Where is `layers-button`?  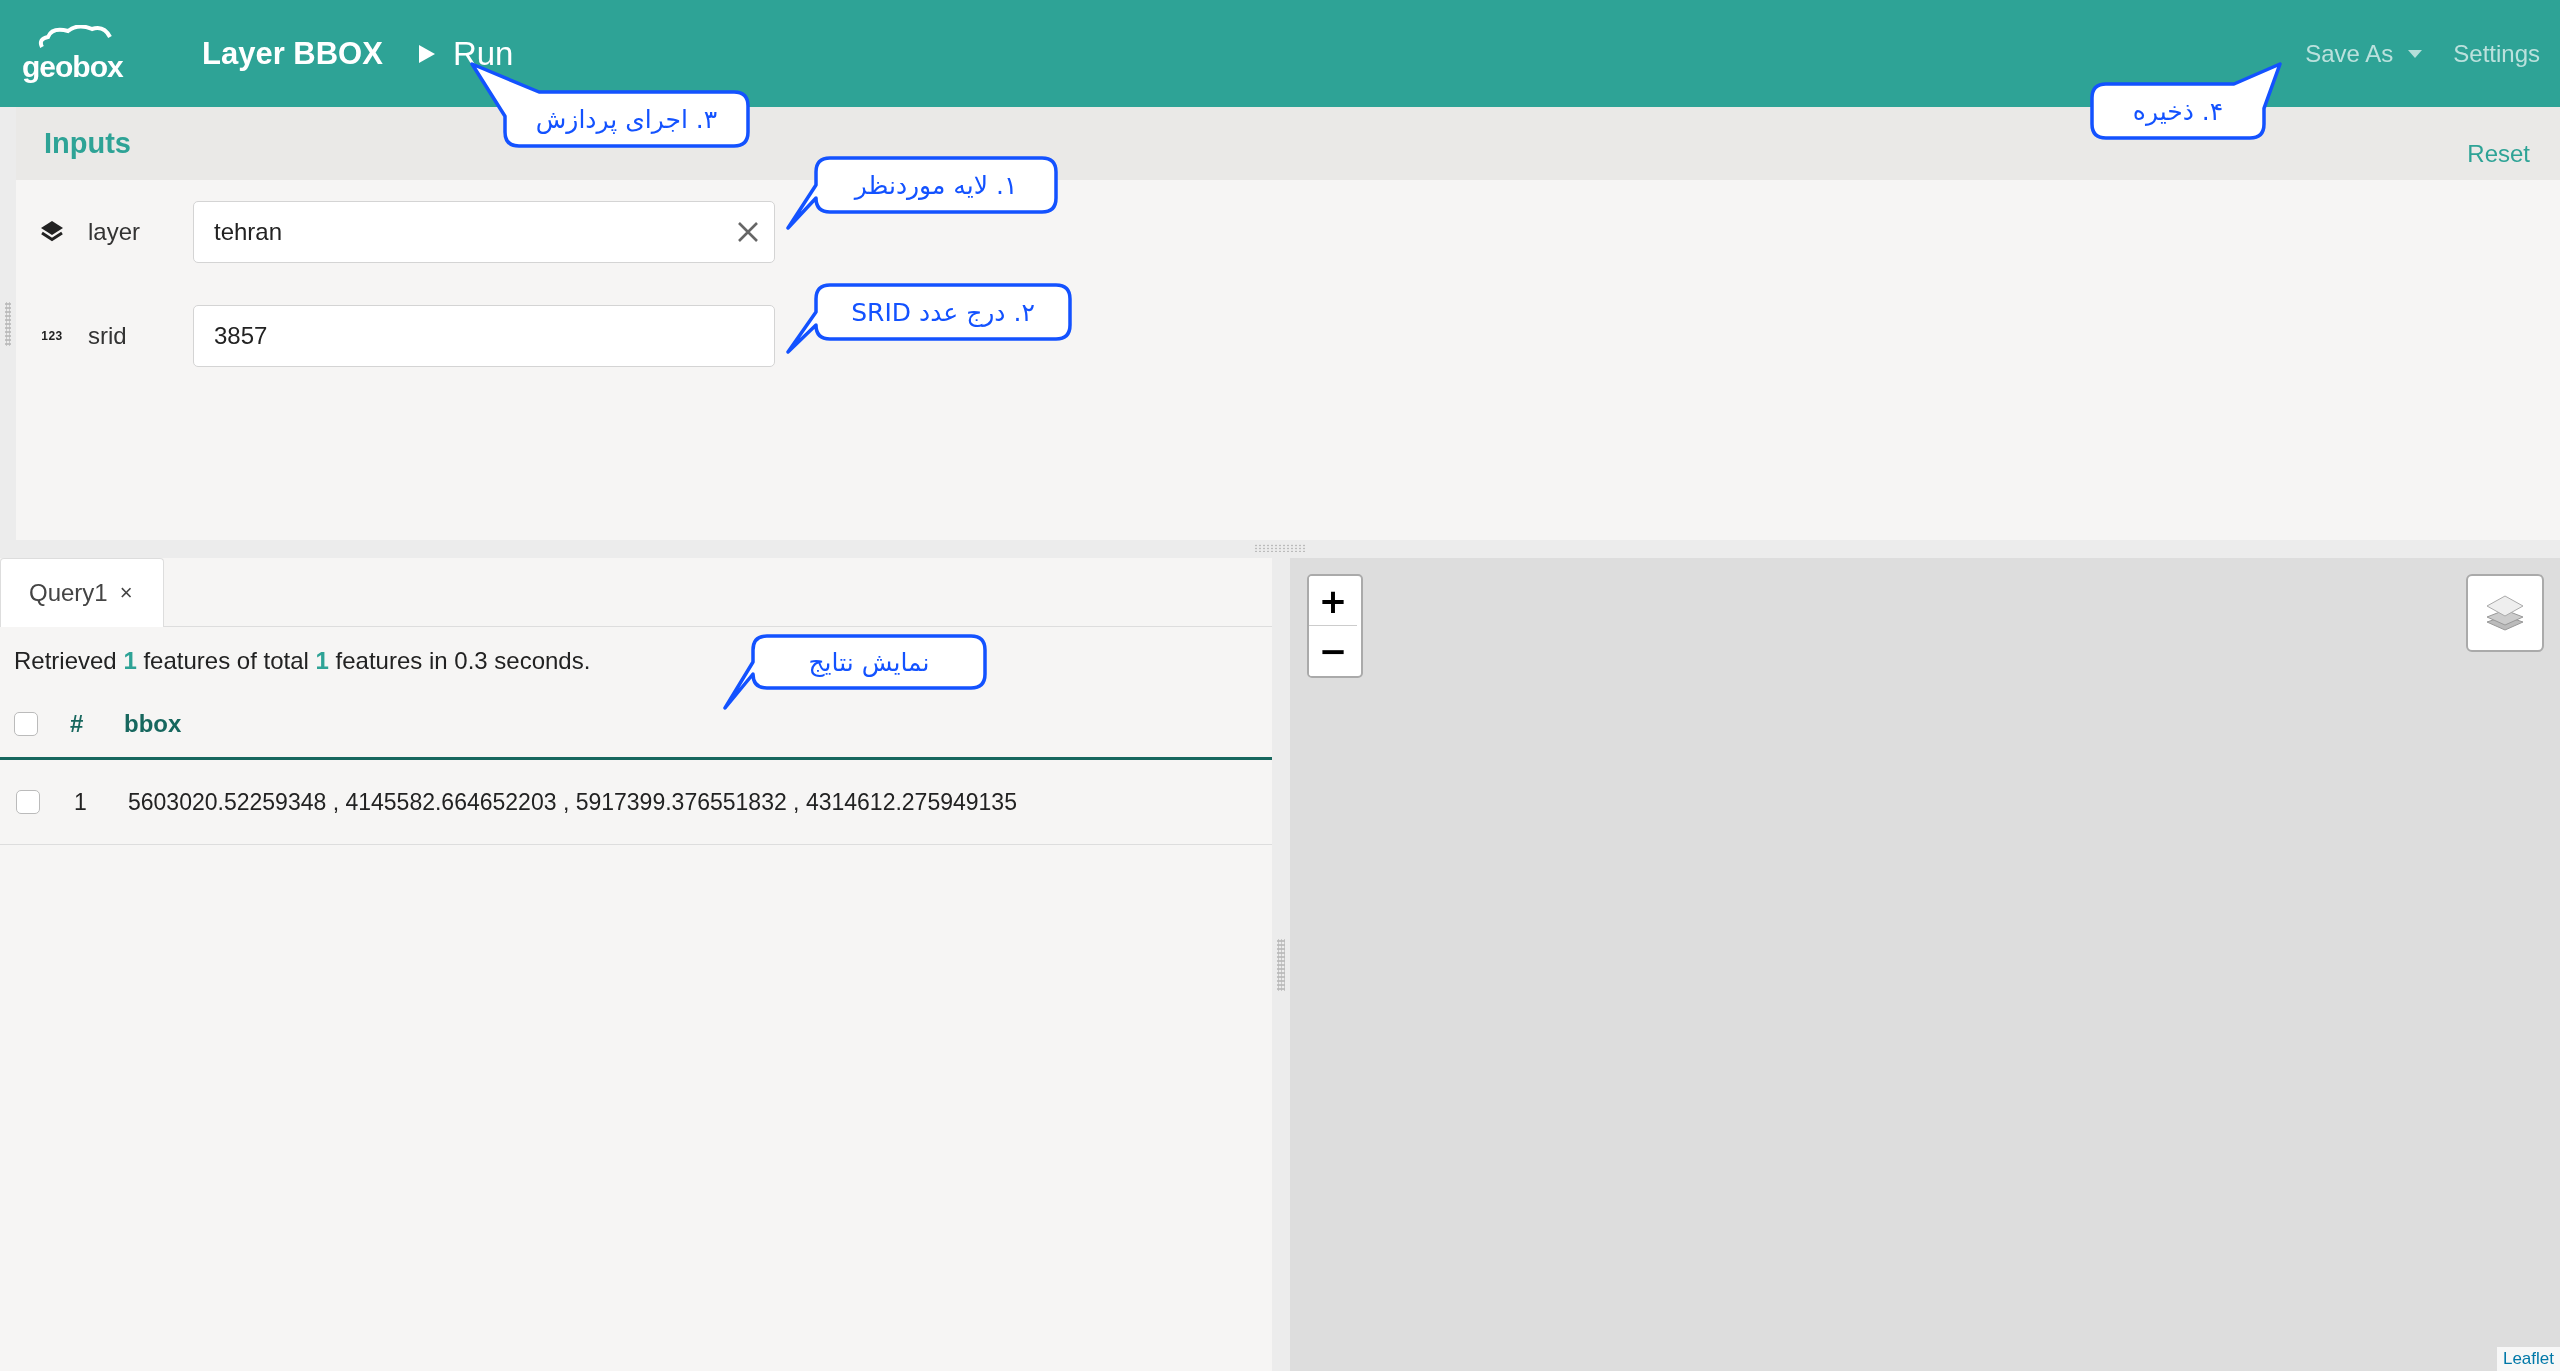 layers-button is located at coordinates (2505, 613).